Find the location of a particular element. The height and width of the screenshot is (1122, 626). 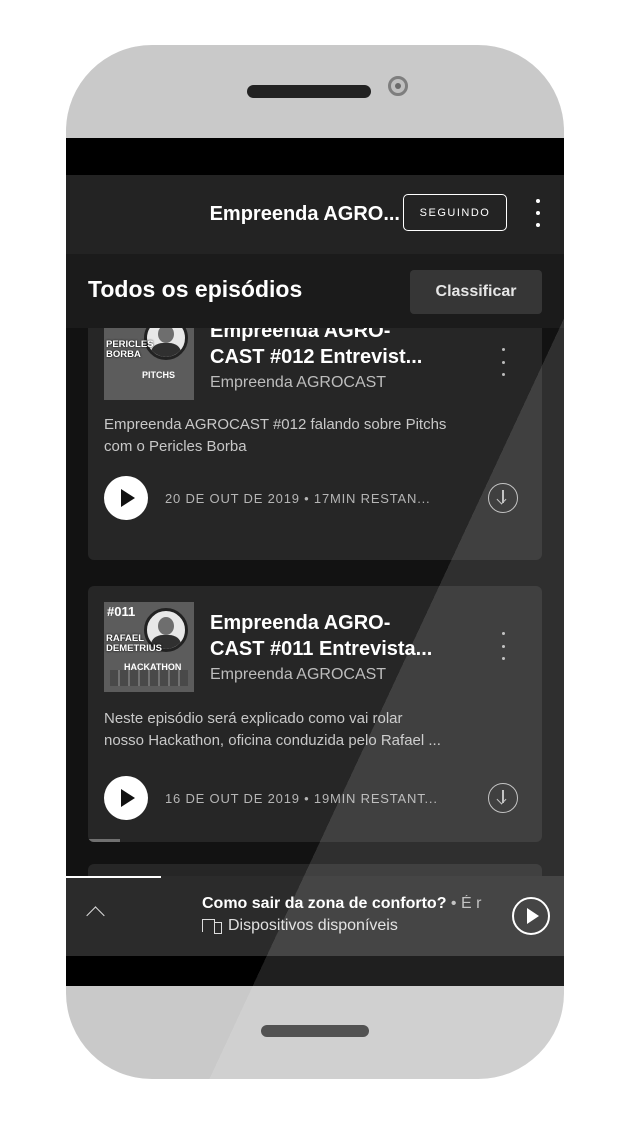

follow-button: SEGUINDO is located at coordinates (455, 212).